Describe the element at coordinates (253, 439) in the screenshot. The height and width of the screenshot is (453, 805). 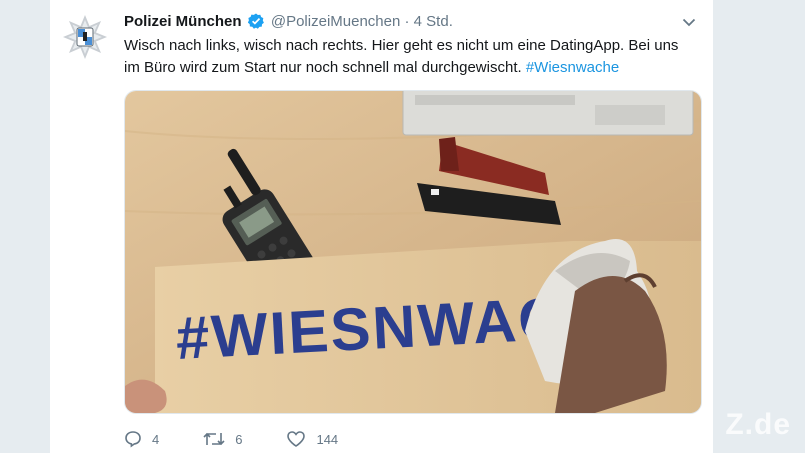
I see `tweet-actions: 4 6 144` at that location.